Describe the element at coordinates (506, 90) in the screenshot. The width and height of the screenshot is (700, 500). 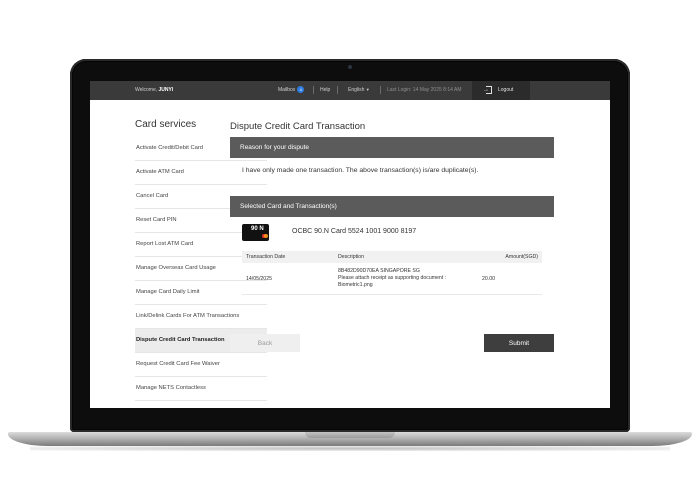
I see `logout-label: Logout` at that location.